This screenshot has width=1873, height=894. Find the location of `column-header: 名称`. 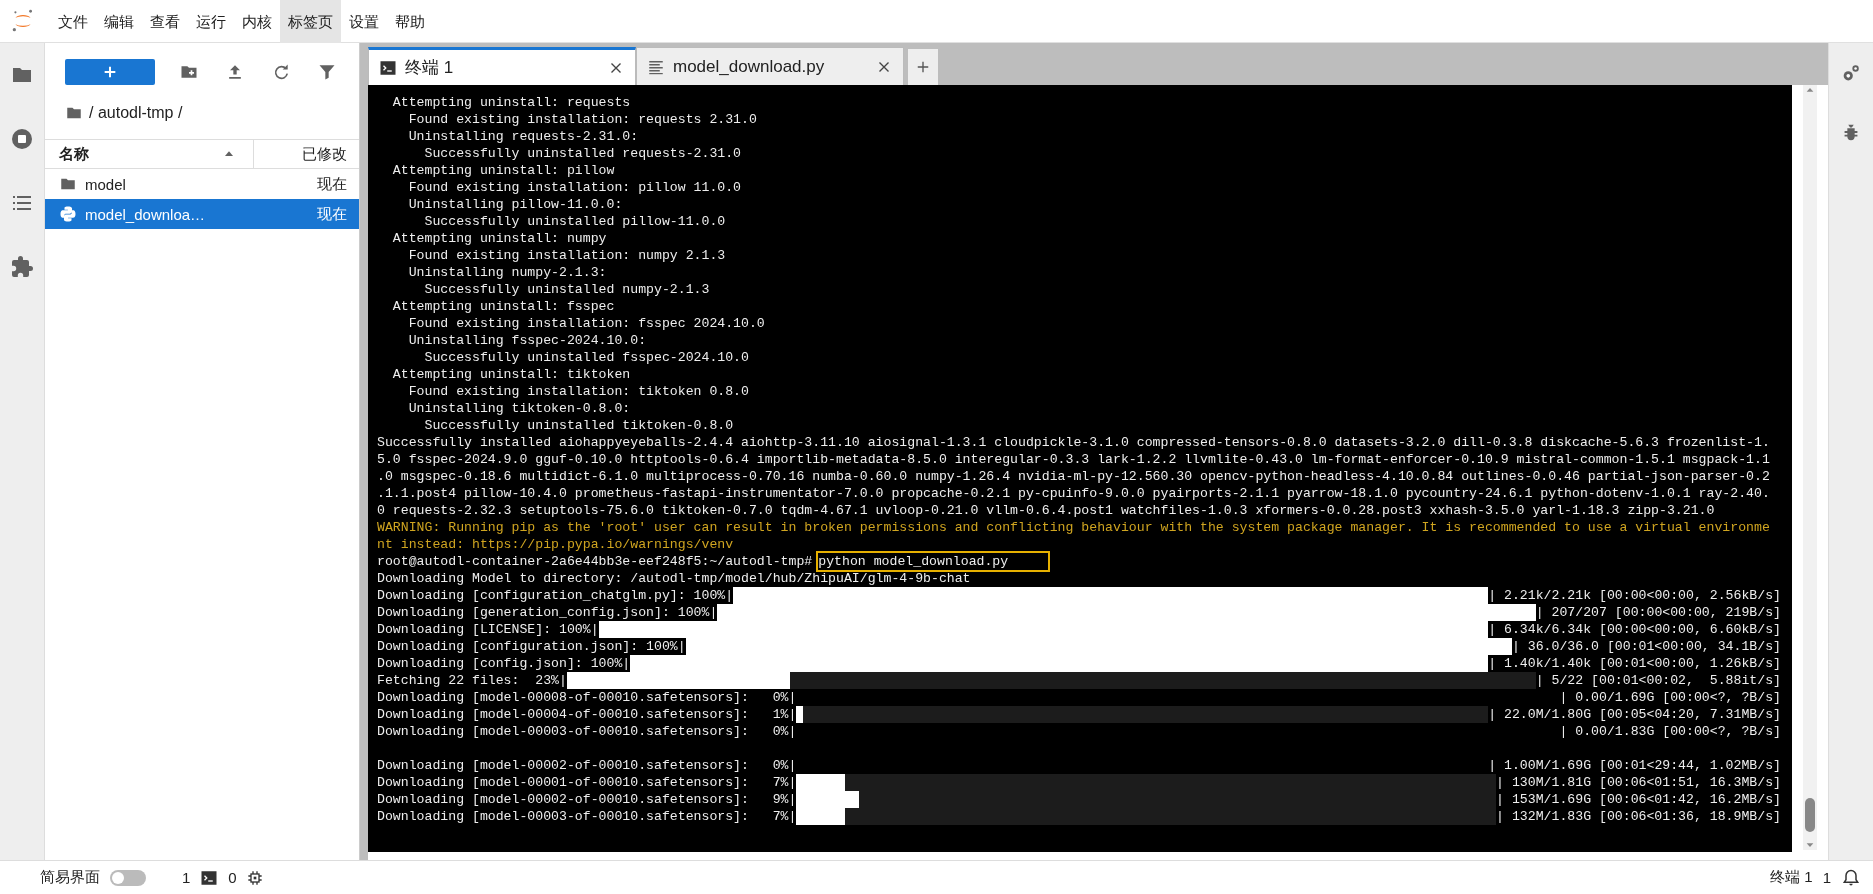

column-header: 名称 is located at coordinates (149, 154).